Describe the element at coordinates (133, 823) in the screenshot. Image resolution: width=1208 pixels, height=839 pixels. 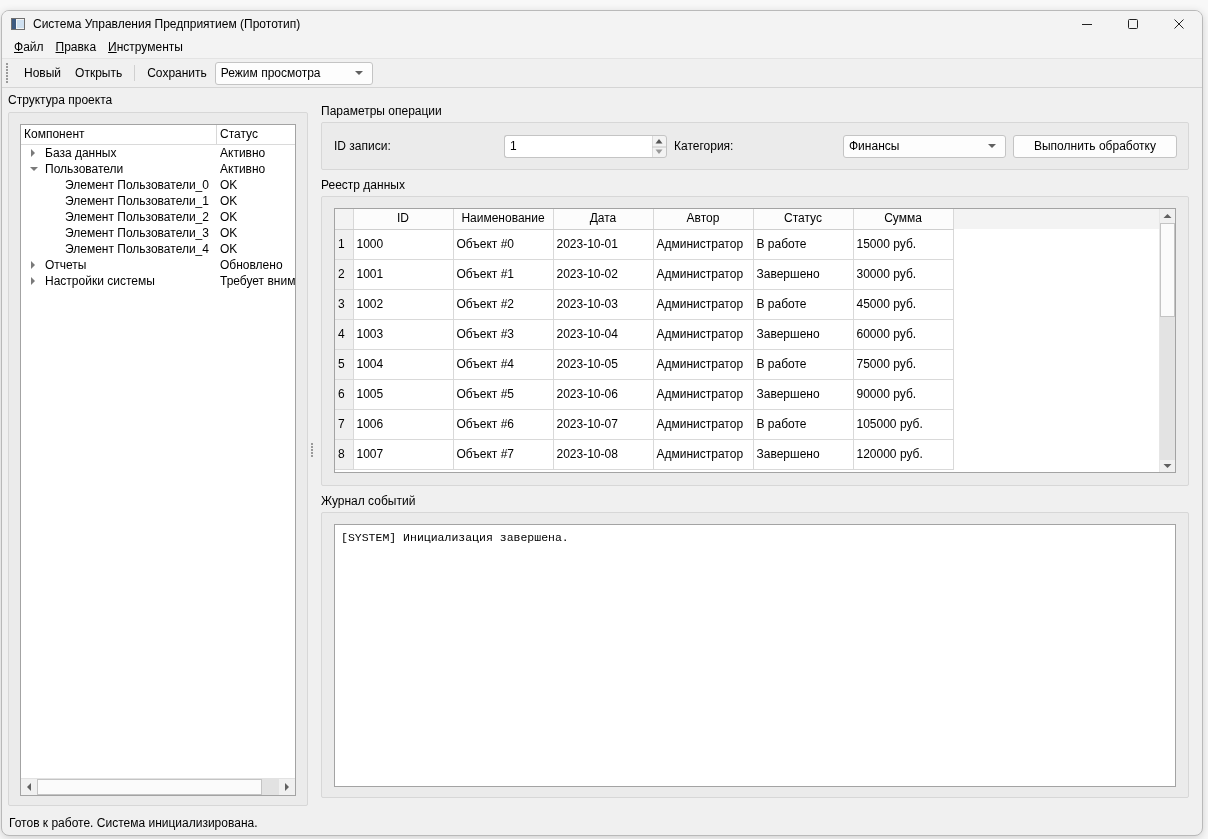
I see `status-text: Готов к работе. Система инициализирована.` at that location.